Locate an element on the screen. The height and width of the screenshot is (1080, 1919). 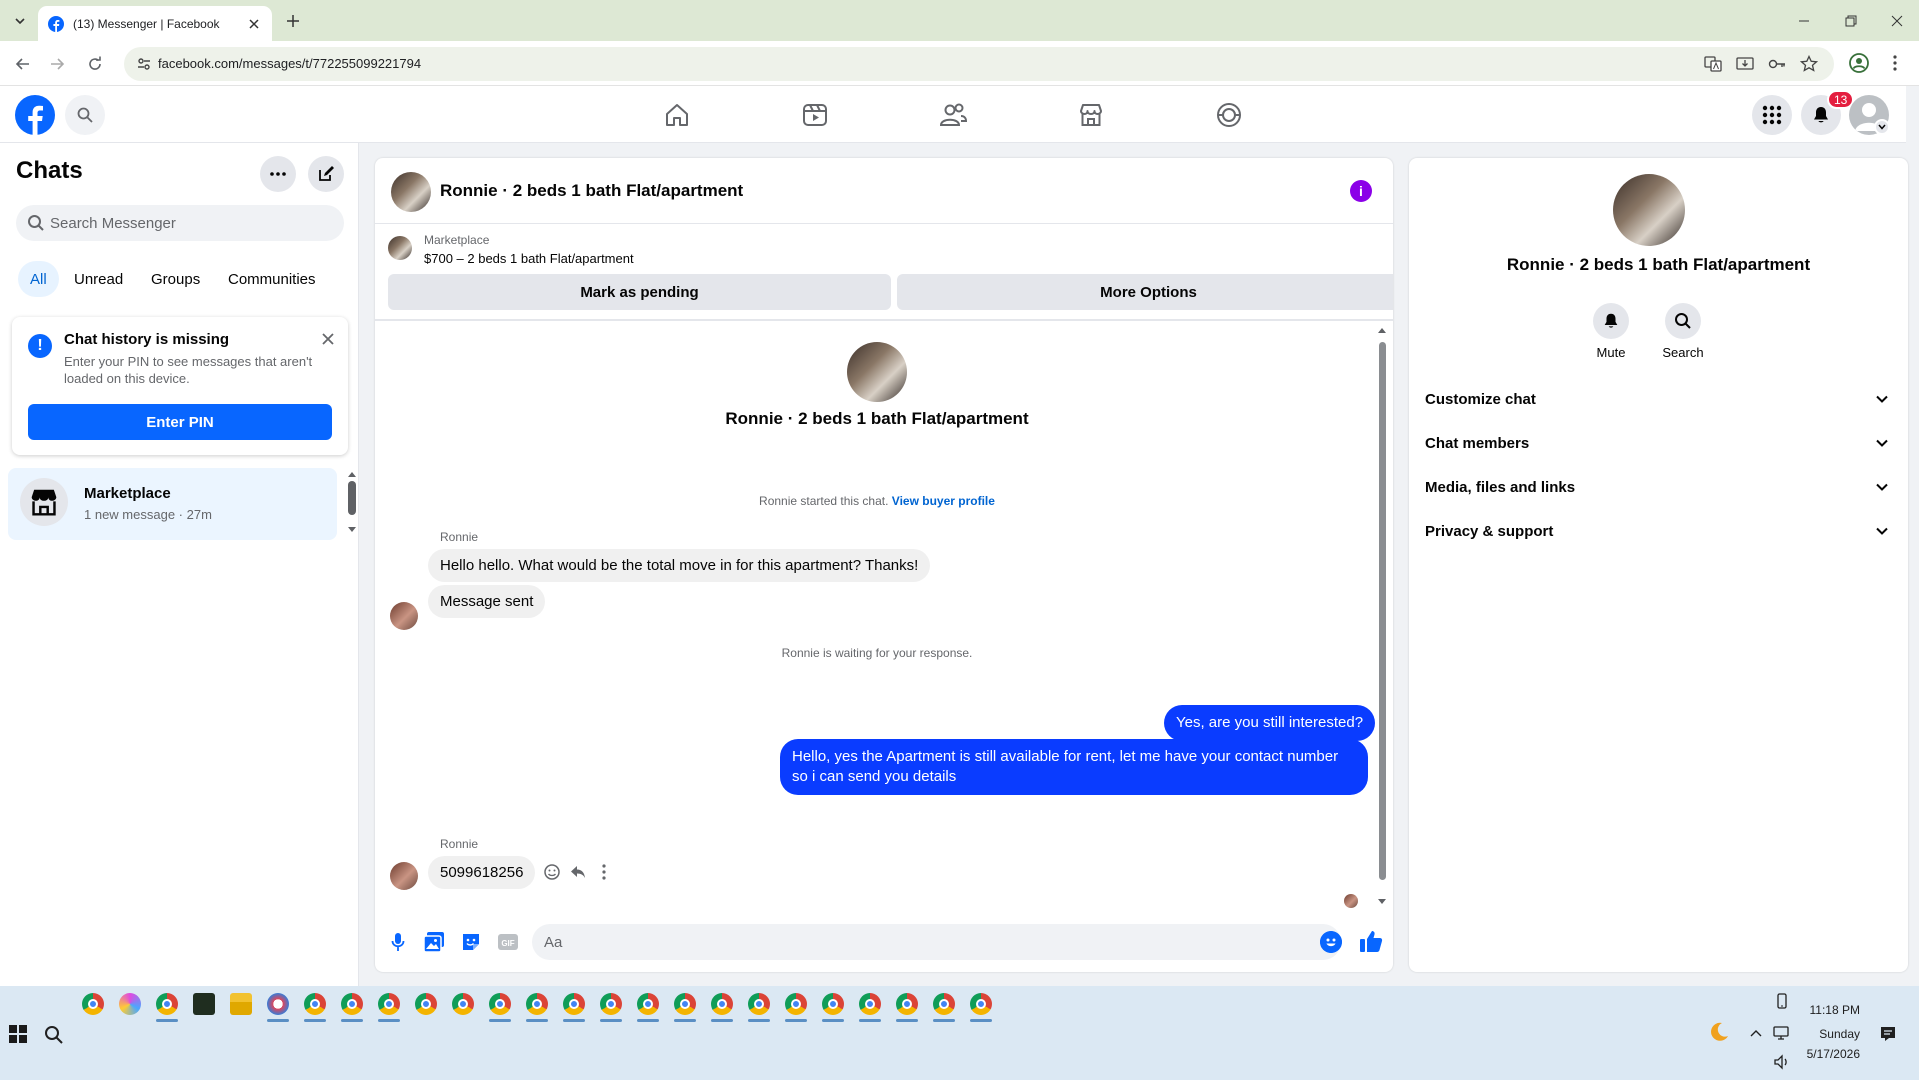
chat-members-row: Chat members is located at coordinates (1658, 443).